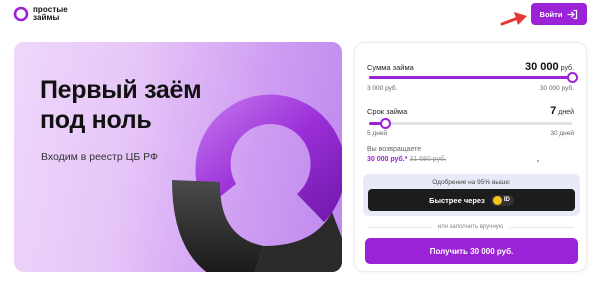 This screenshot has width=600, height=287. I want to click on fast-login-button: Быстрее через ID, so click(471, 200).